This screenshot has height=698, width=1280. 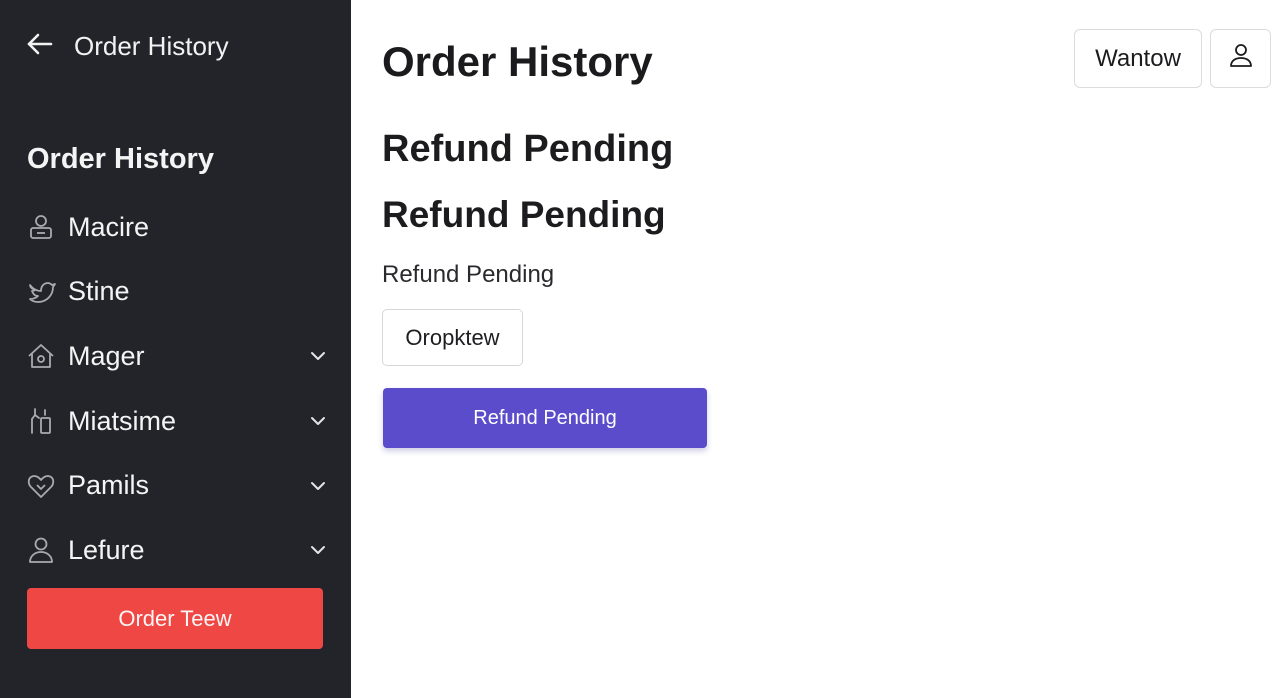 I want to click on option-button: Oropktew, so click(x=452, y=337).